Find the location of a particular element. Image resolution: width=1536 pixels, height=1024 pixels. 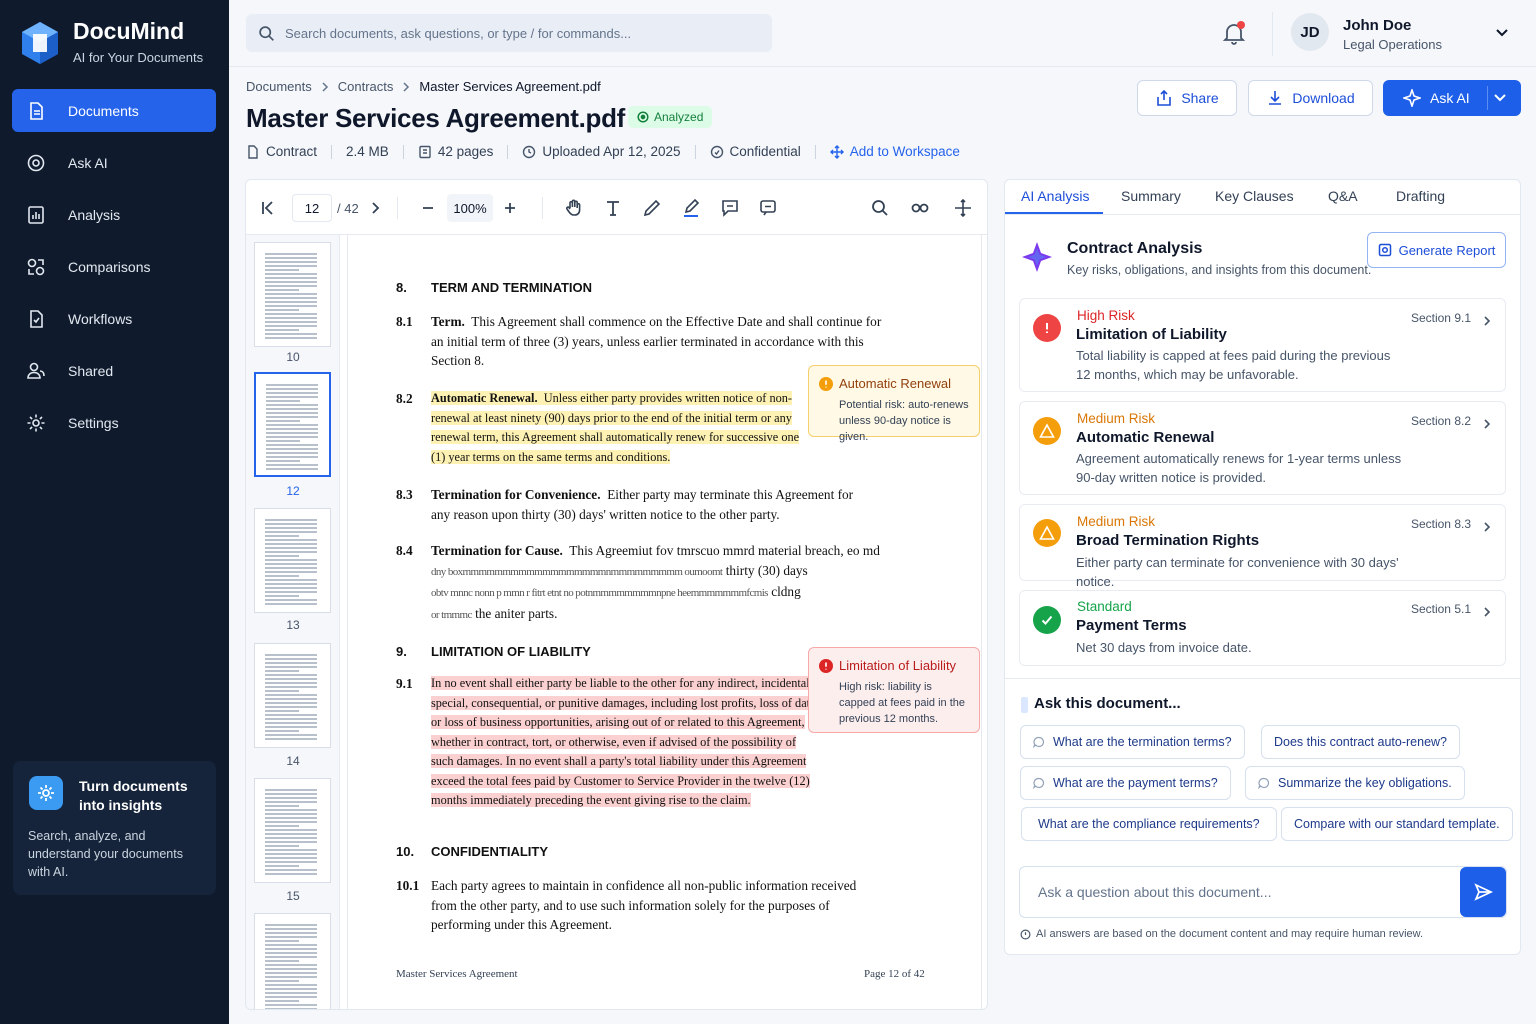

workflow-icon is located at coordinates (36, 318).